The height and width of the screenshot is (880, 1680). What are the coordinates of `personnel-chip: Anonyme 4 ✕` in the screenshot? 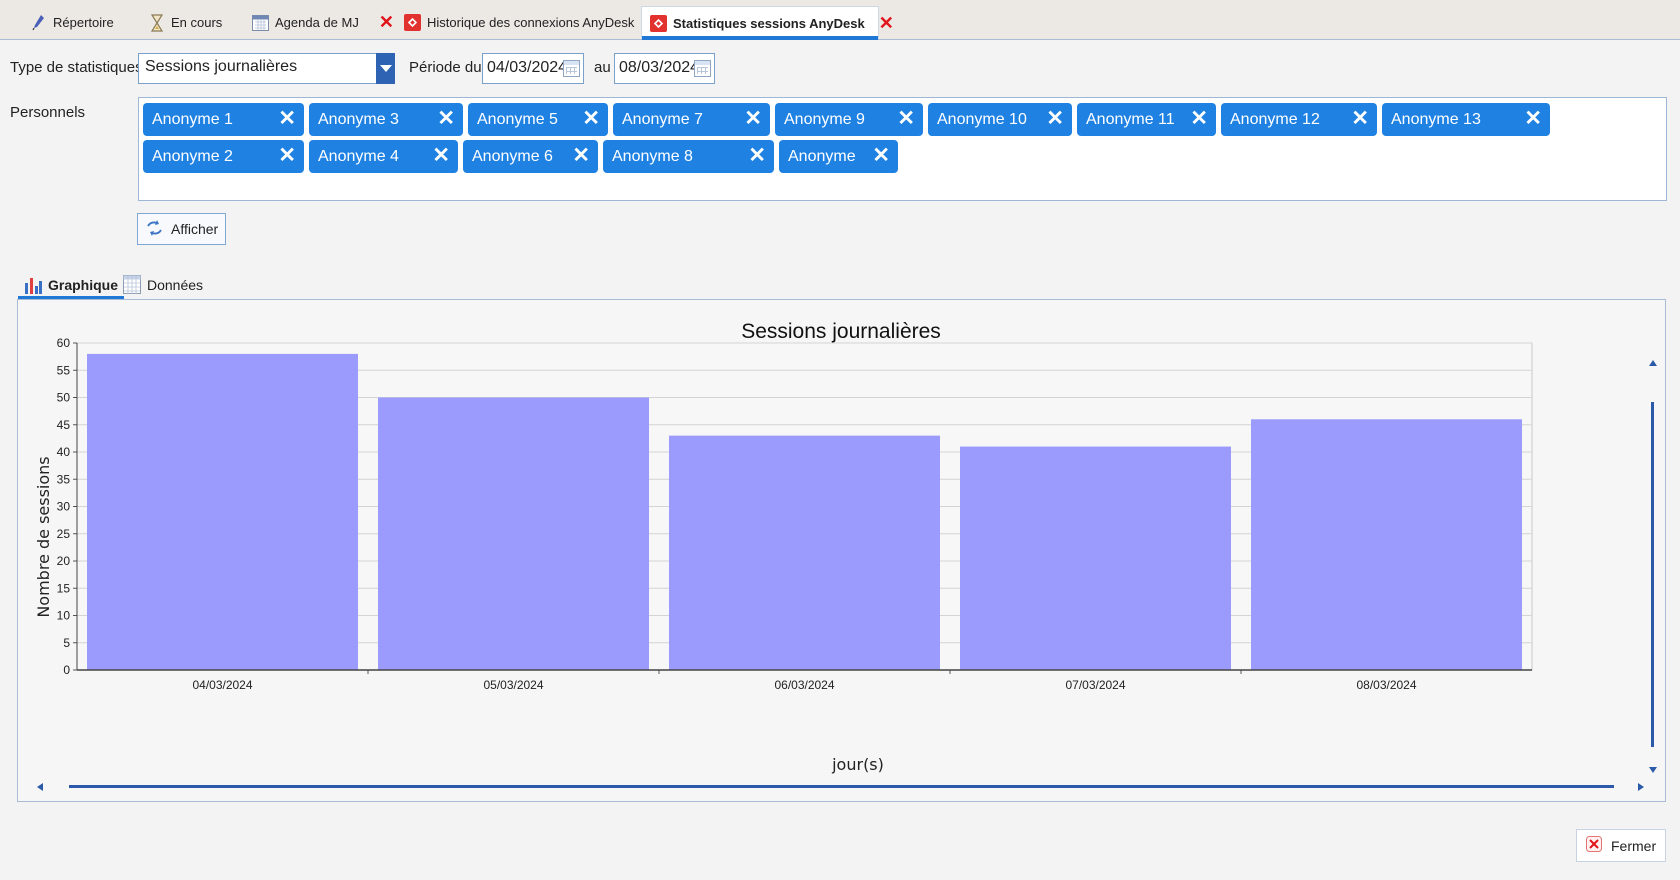 It's located at (383, 156).